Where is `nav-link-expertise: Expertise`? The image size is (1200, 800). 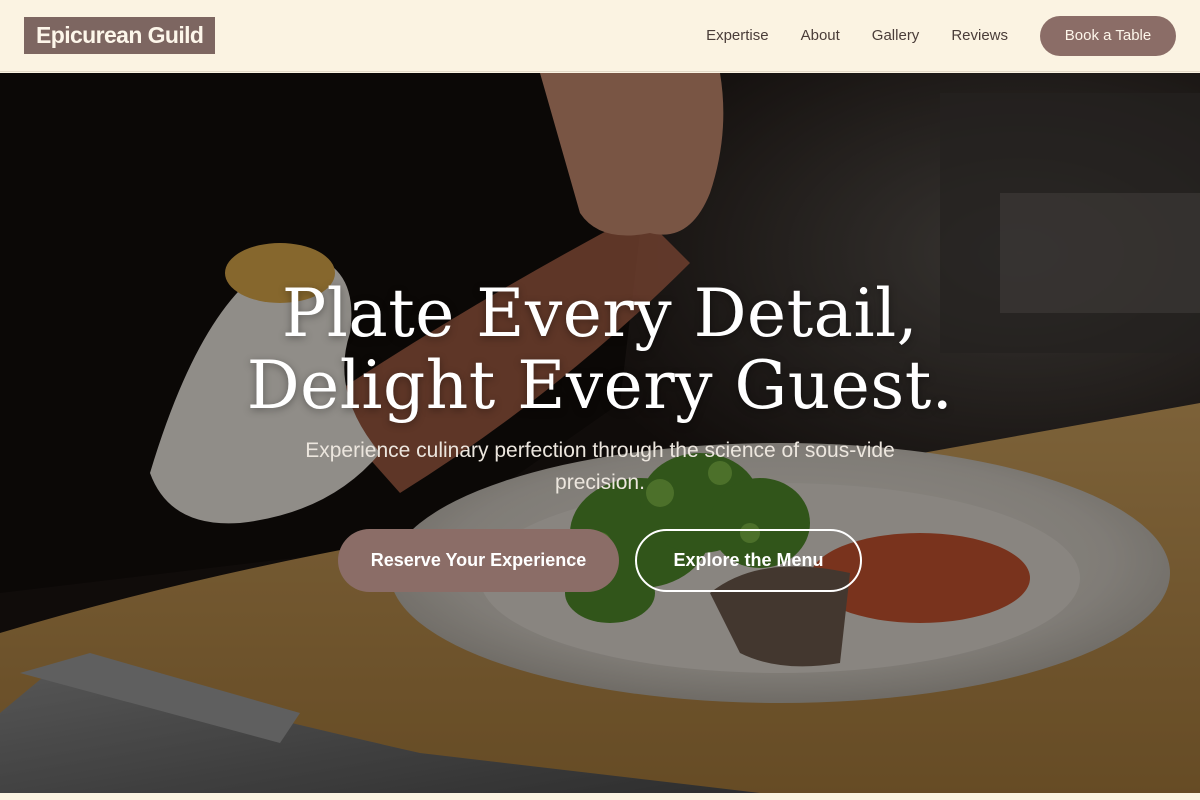 nav-link-expertise: Expertise is located at coordinates (737, 35).